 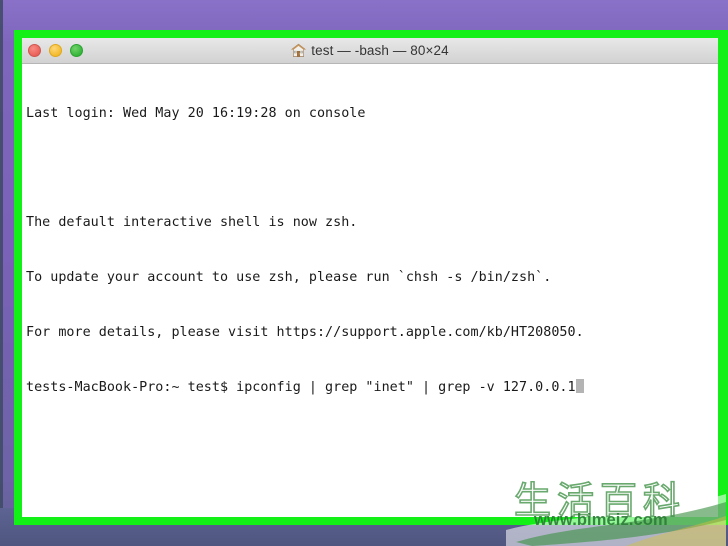 I want to click on desktop-left-edge, so click(x=1, y=273).